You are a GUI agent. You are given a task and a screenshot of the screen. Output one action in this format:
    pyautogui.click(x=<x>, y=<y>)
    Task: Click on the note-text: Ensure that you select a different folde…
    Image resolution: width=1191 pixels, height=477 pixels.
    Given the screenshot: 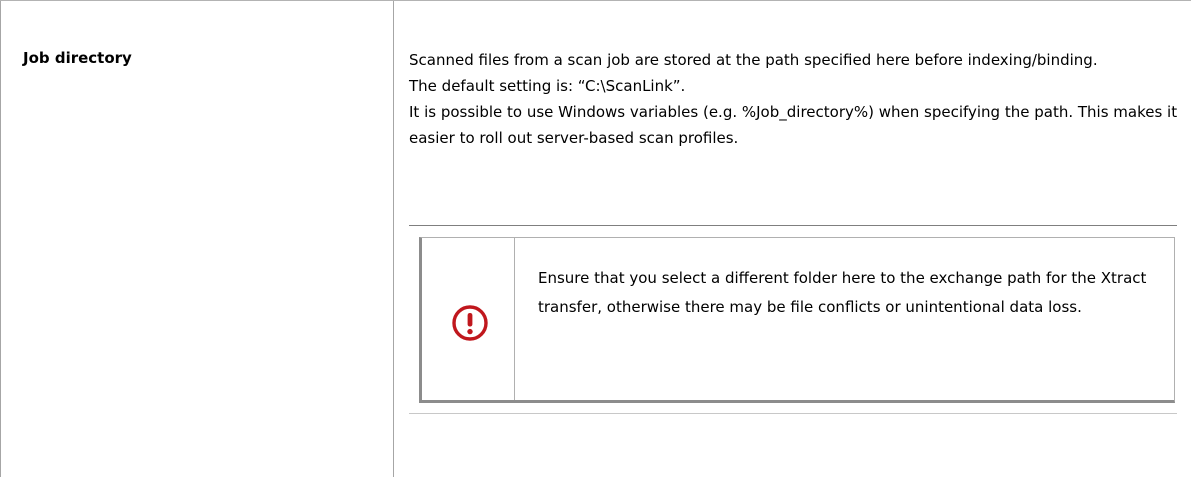 What is the action you would take?
    pyautogui.click(x=842, y=292)
    